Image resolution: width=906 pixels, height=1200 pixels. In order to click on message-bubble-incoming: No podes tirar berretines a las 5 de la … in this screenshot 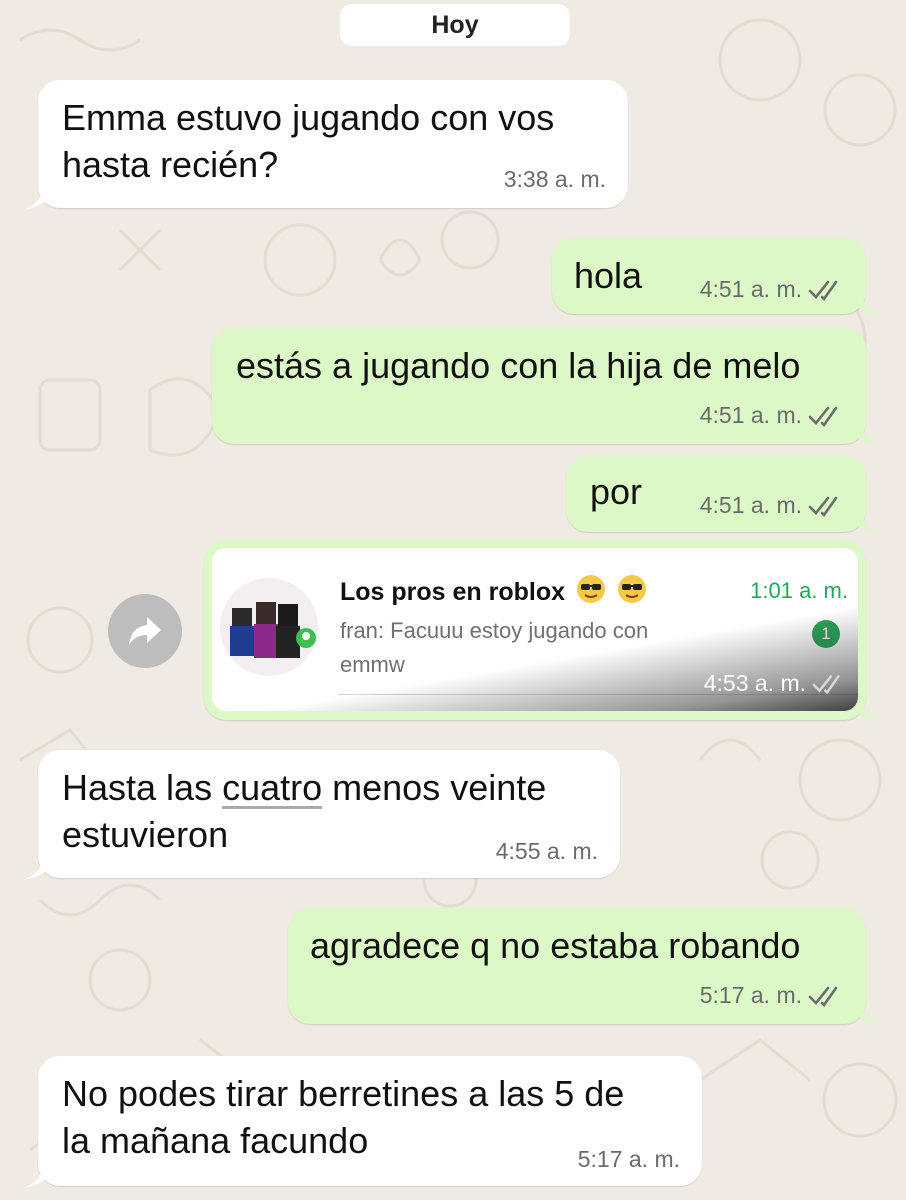, I will do `click(363, 1122)`.